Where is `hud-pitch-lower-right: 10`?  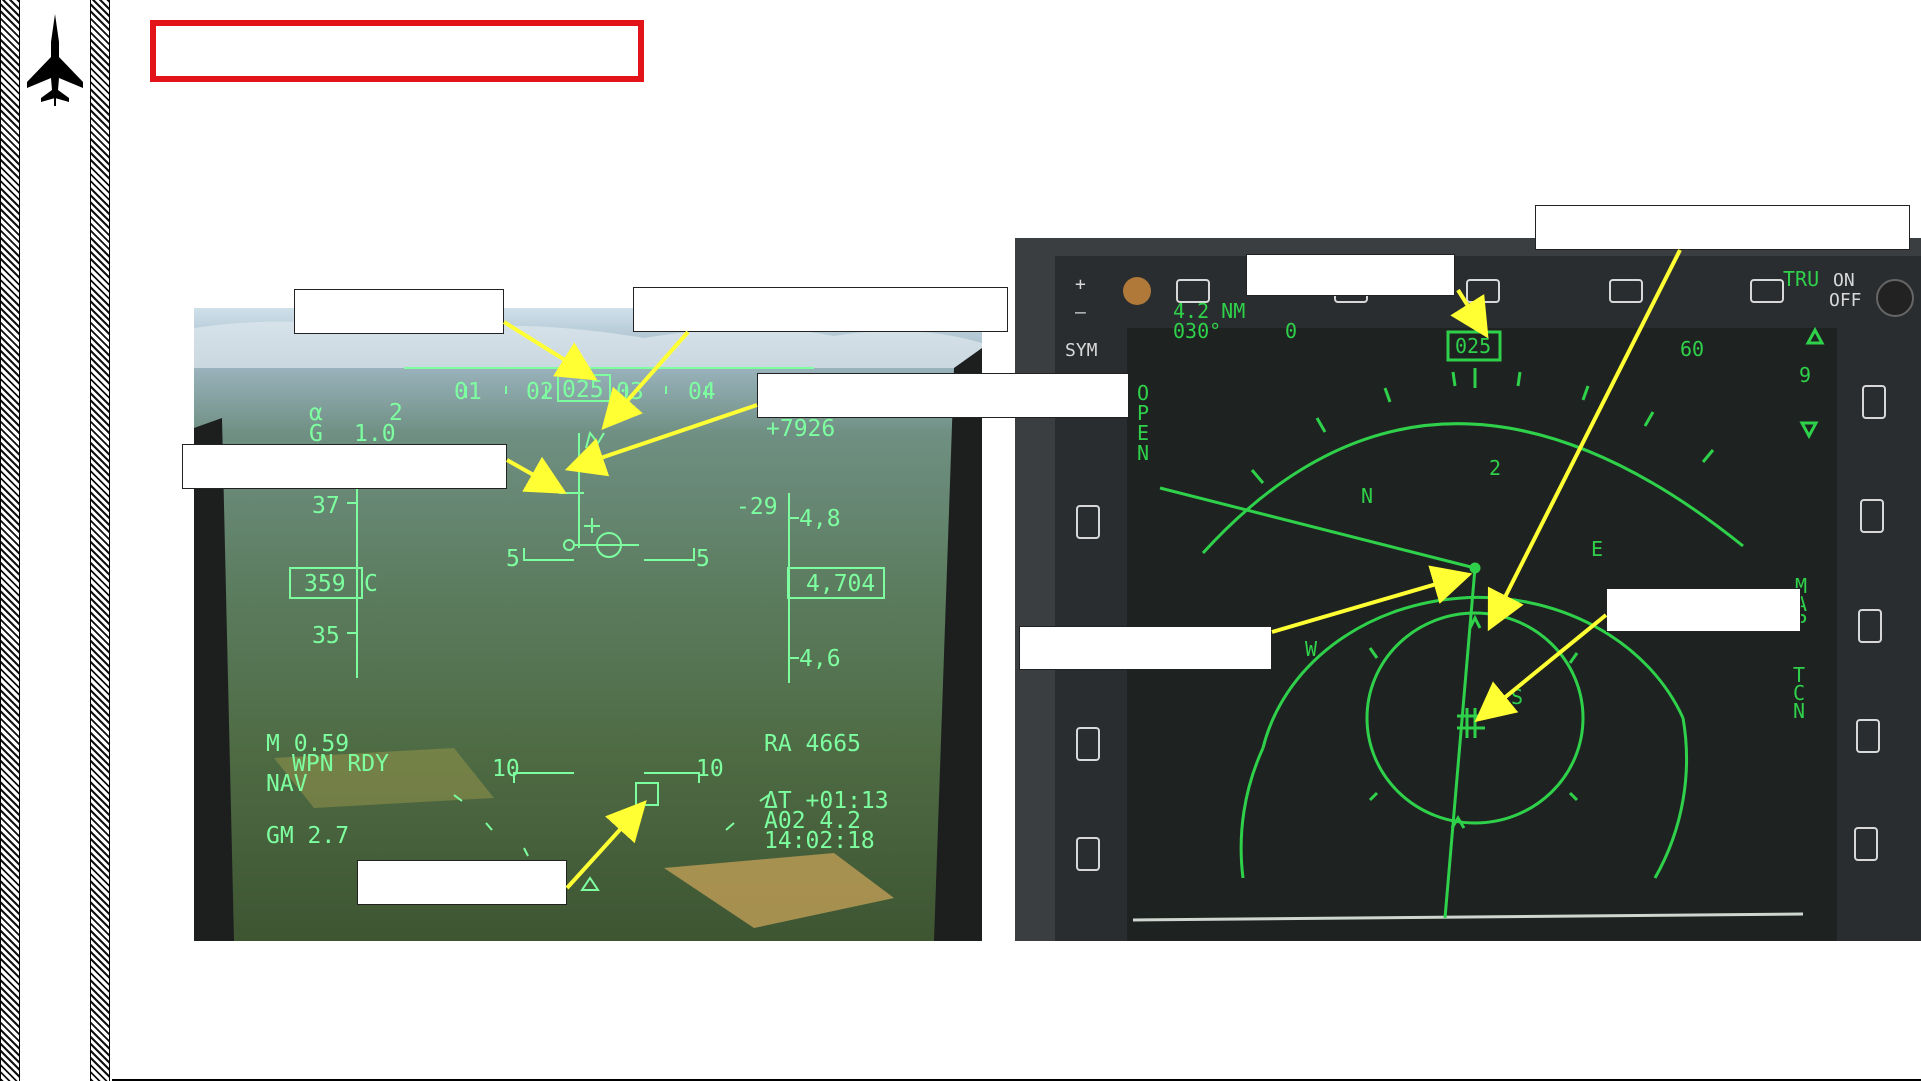
hud-pitch-lower-right: 10 is located at coordinates (710, 769).